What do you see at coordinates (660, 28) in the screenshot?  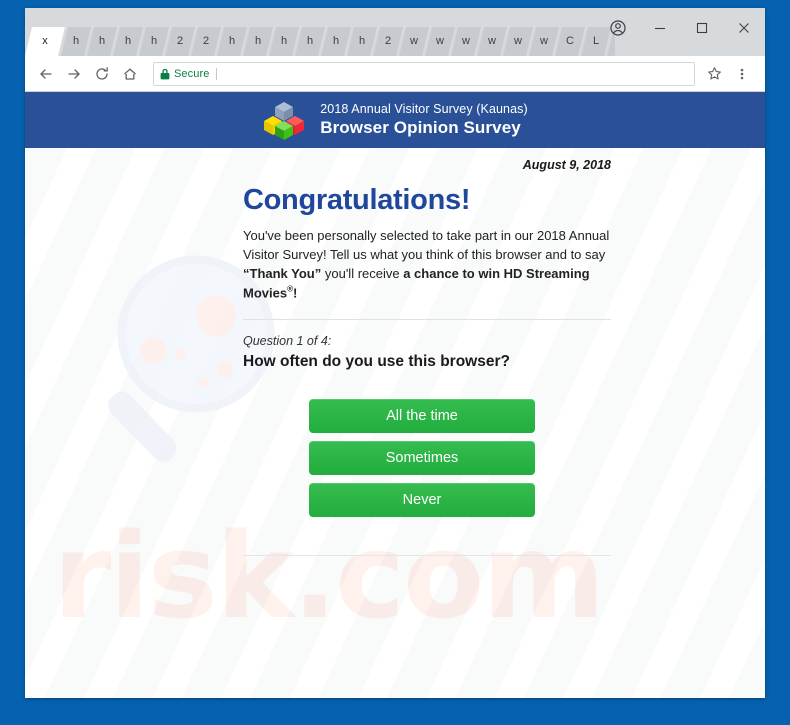 I see `minimize-button` at bounding box center [660, 28].